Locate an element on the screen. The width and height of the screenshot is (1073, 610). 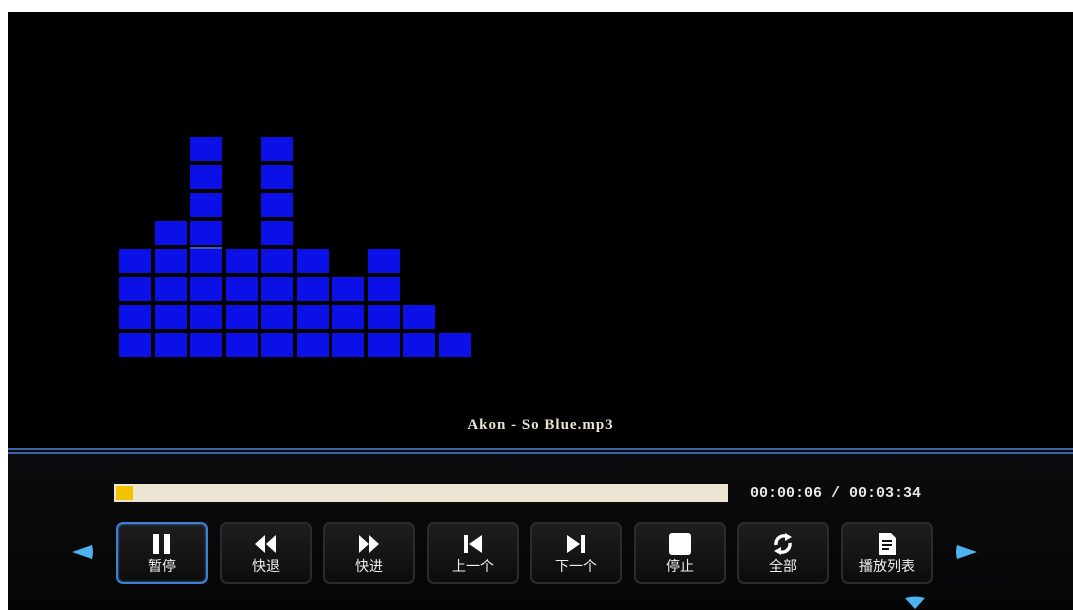
previous-label: 上一个 is located at coordinates (473, 566).